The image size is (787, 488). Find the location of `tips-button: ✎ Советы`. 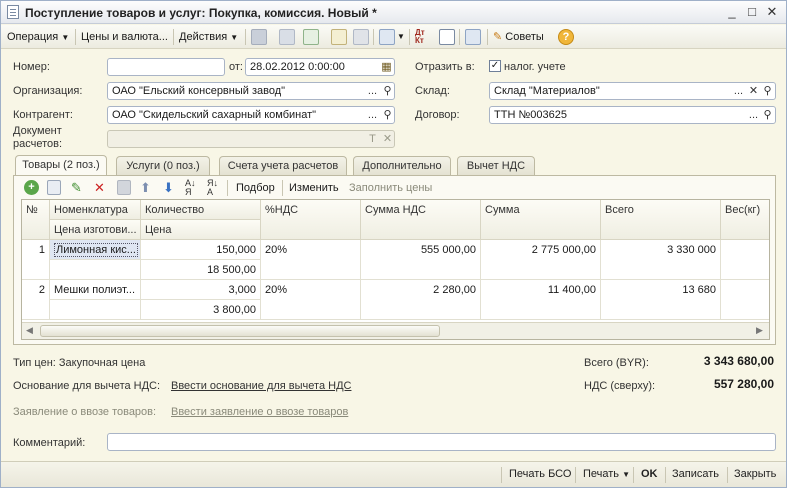

tips-button: ✎ Советы is located at coordinates (518, 37).